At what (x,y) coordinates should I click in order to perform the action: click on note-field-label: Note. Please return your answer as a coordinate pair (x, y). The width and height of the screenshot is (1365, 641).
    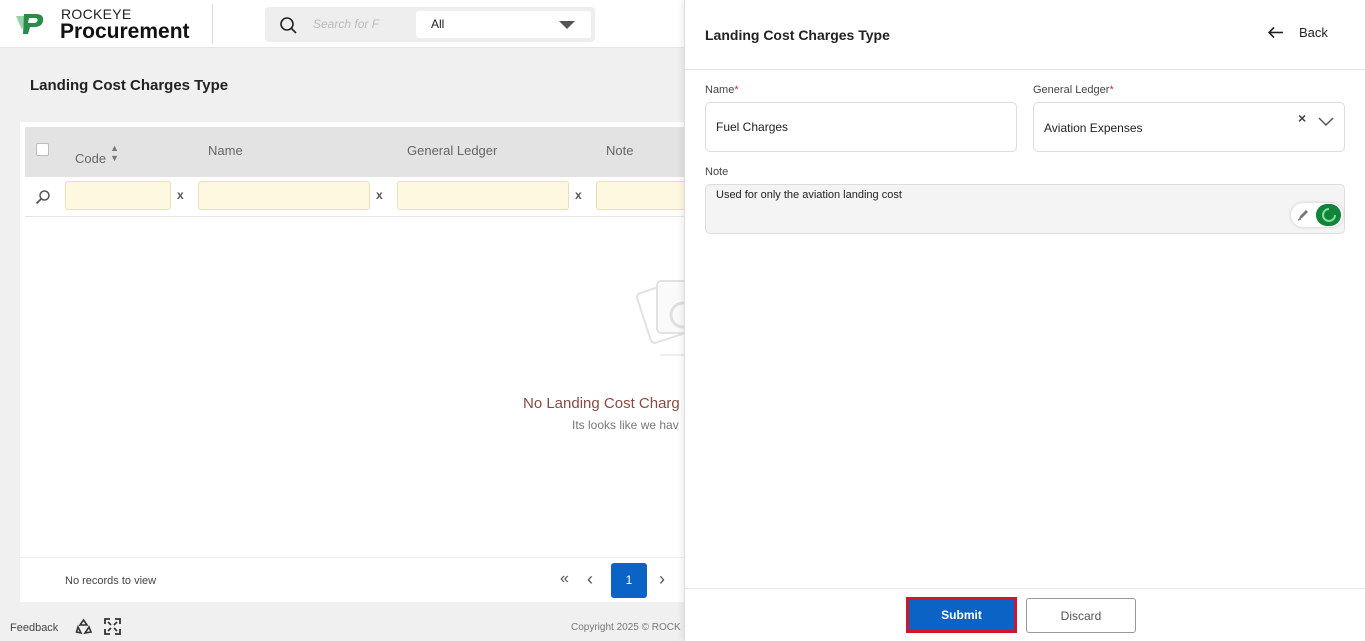
    Looking at the image, I should click on (717, 172).